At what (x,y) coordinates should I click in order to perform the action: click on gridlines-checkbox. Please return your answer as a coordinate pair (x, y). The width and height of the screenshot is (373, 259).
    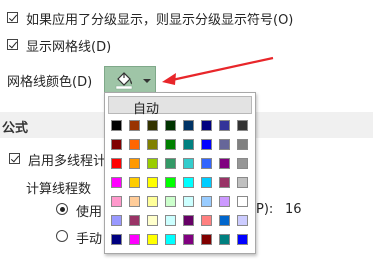
    Looking at the image, I should click on (12, 44).